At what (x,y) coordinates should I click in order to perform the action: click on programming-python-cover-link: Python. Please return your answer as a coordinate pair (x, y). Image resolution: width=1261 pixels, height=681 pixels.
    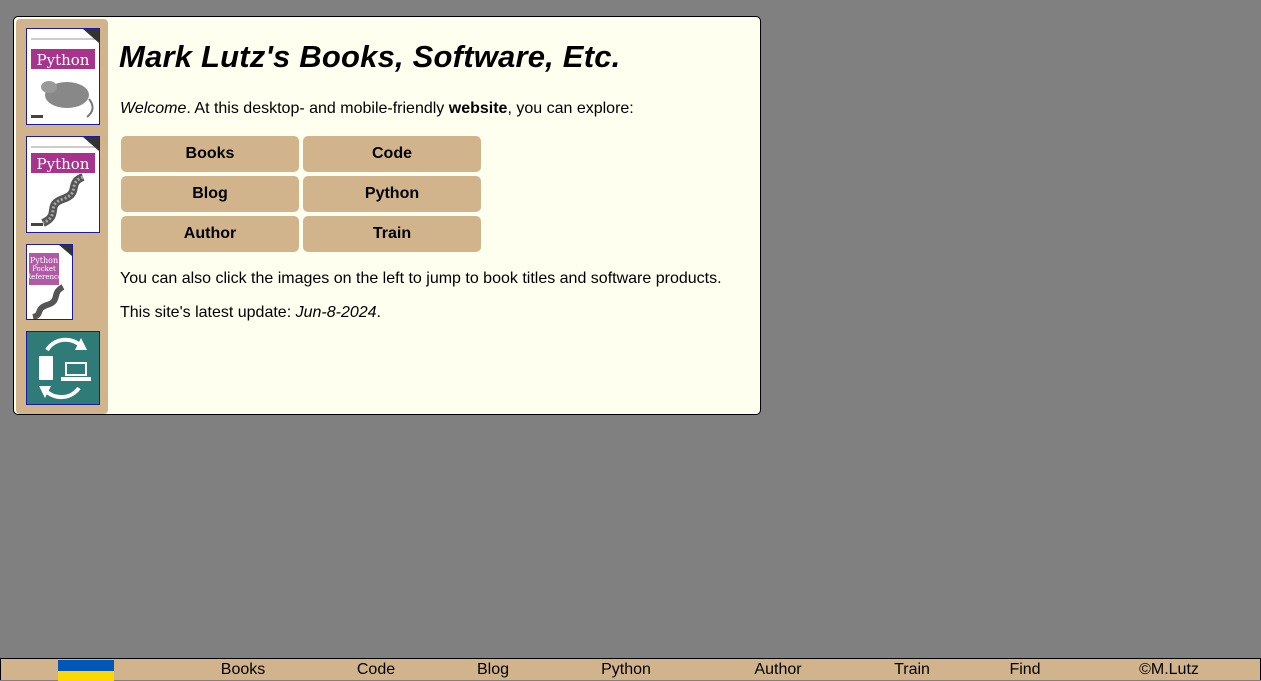
    Looking at the image, I should click on (63, 184).